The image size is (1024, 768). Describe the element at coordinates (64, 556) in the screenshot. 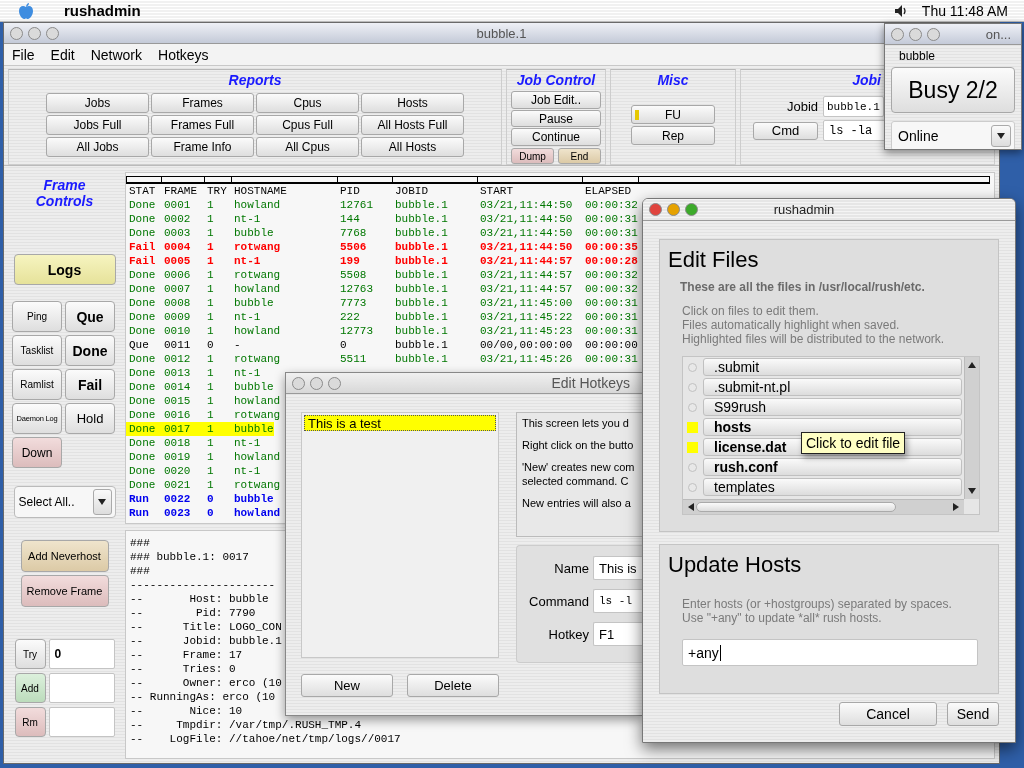

I see `action-button: Add Neverhost` at that location.